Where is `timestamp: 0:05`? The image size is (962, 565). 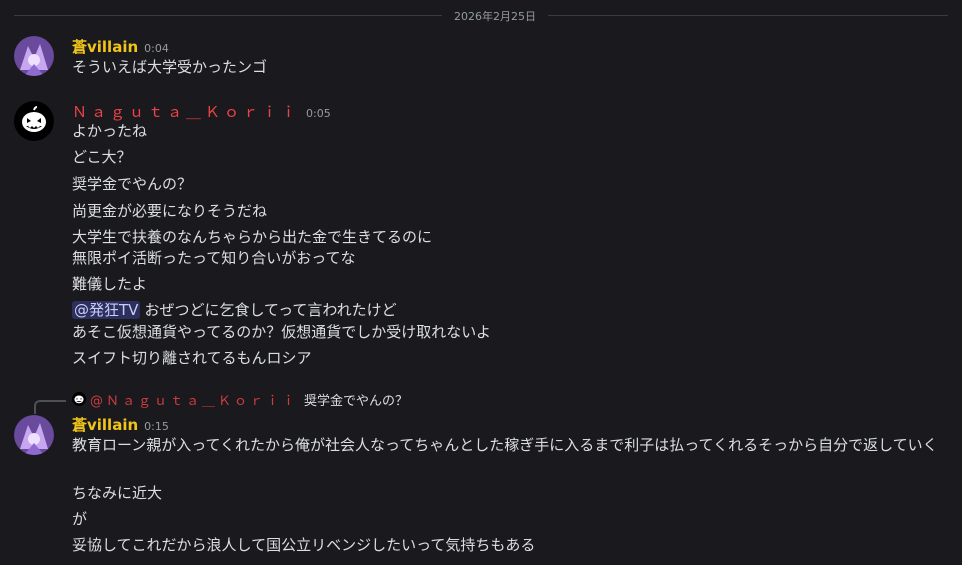 timestamp: 0:05 is located at coordinates (318, 113).